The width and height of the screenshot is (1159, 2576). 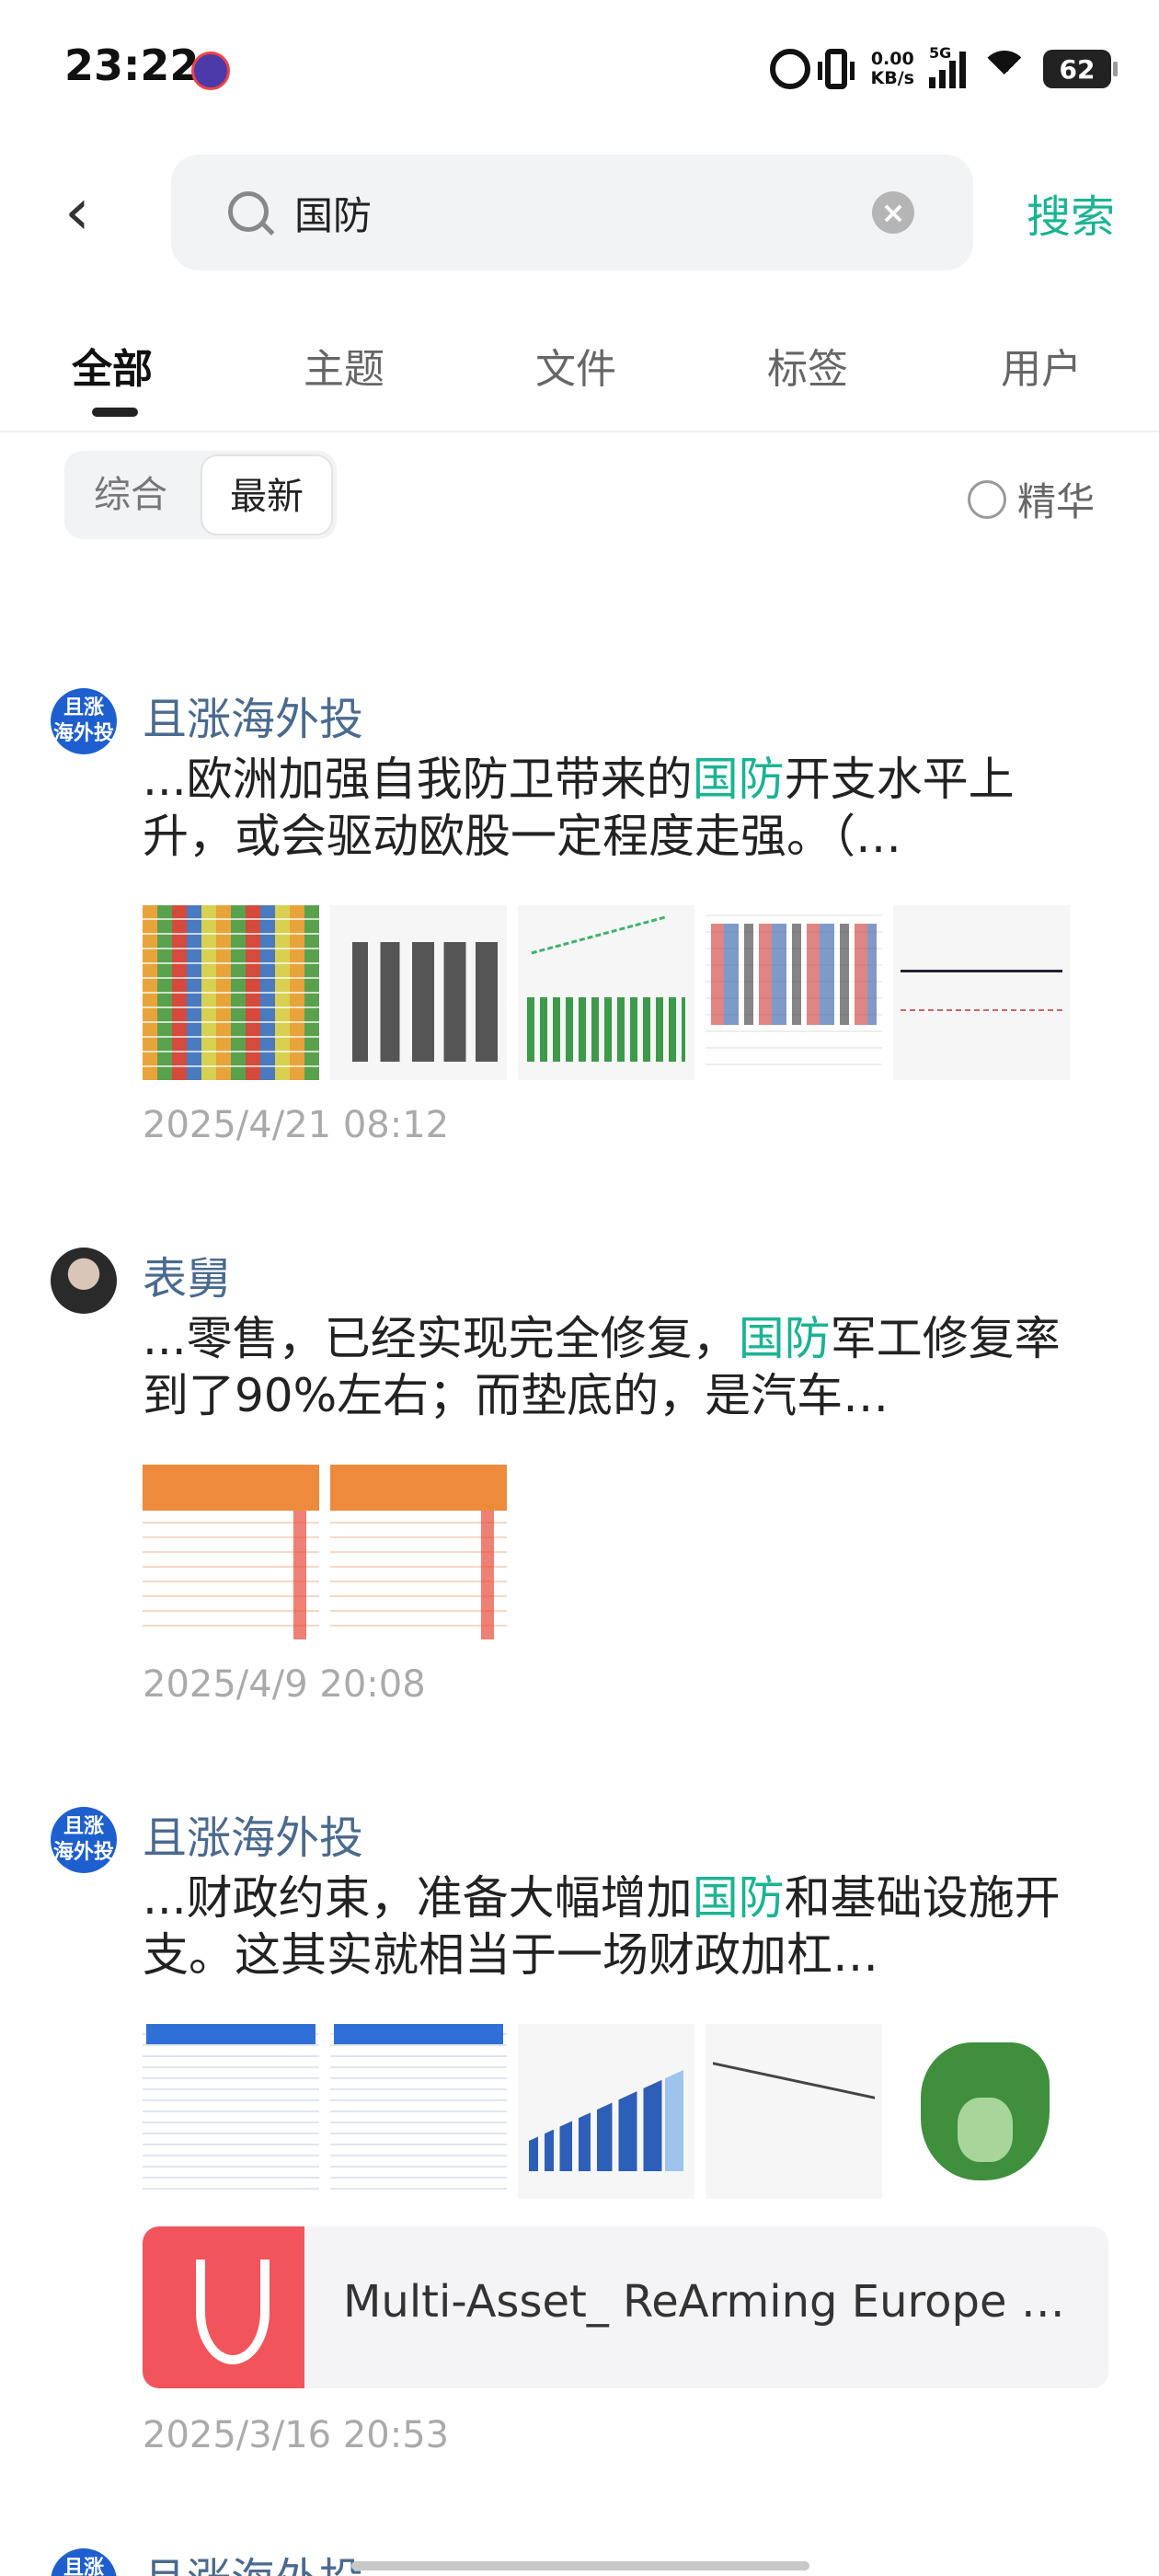 I want to click on tab-topics: 主题, so click(x=344, y=365).